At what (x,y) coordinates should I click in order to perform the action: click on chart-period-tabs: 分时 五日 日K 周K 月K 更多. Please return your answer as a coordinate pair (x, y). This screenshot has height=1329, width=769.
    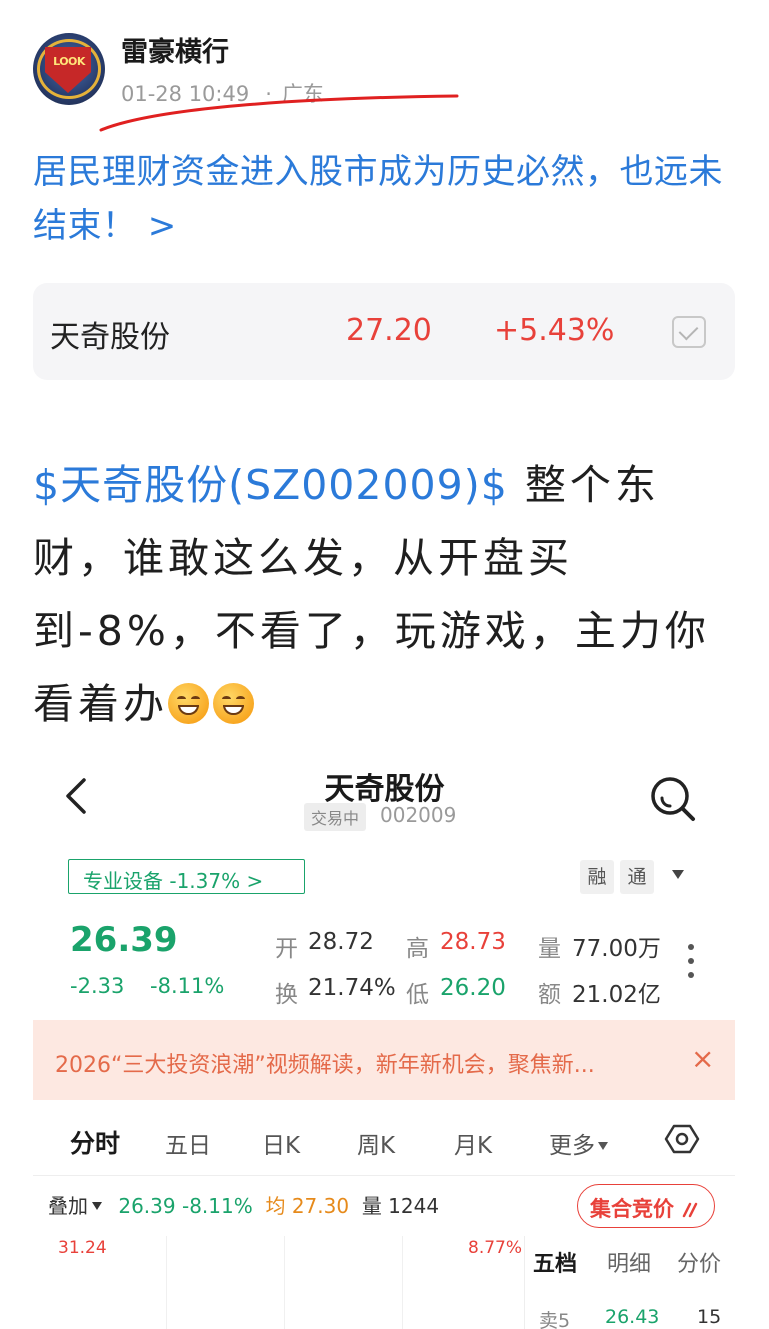
    Looking at the image, I should click on (384, 1140).